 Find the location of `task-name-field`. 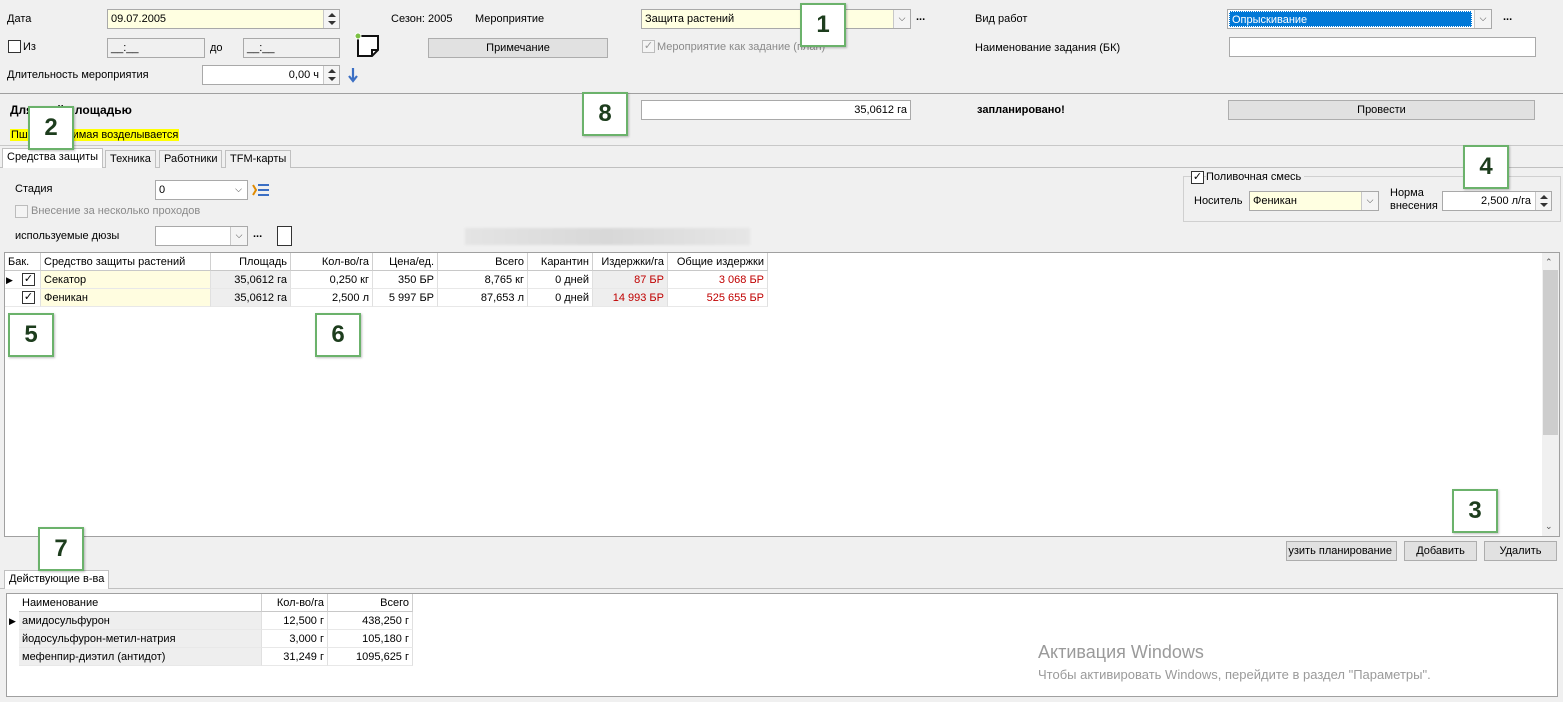

task-name-field is located at coordinates (1382, 47).